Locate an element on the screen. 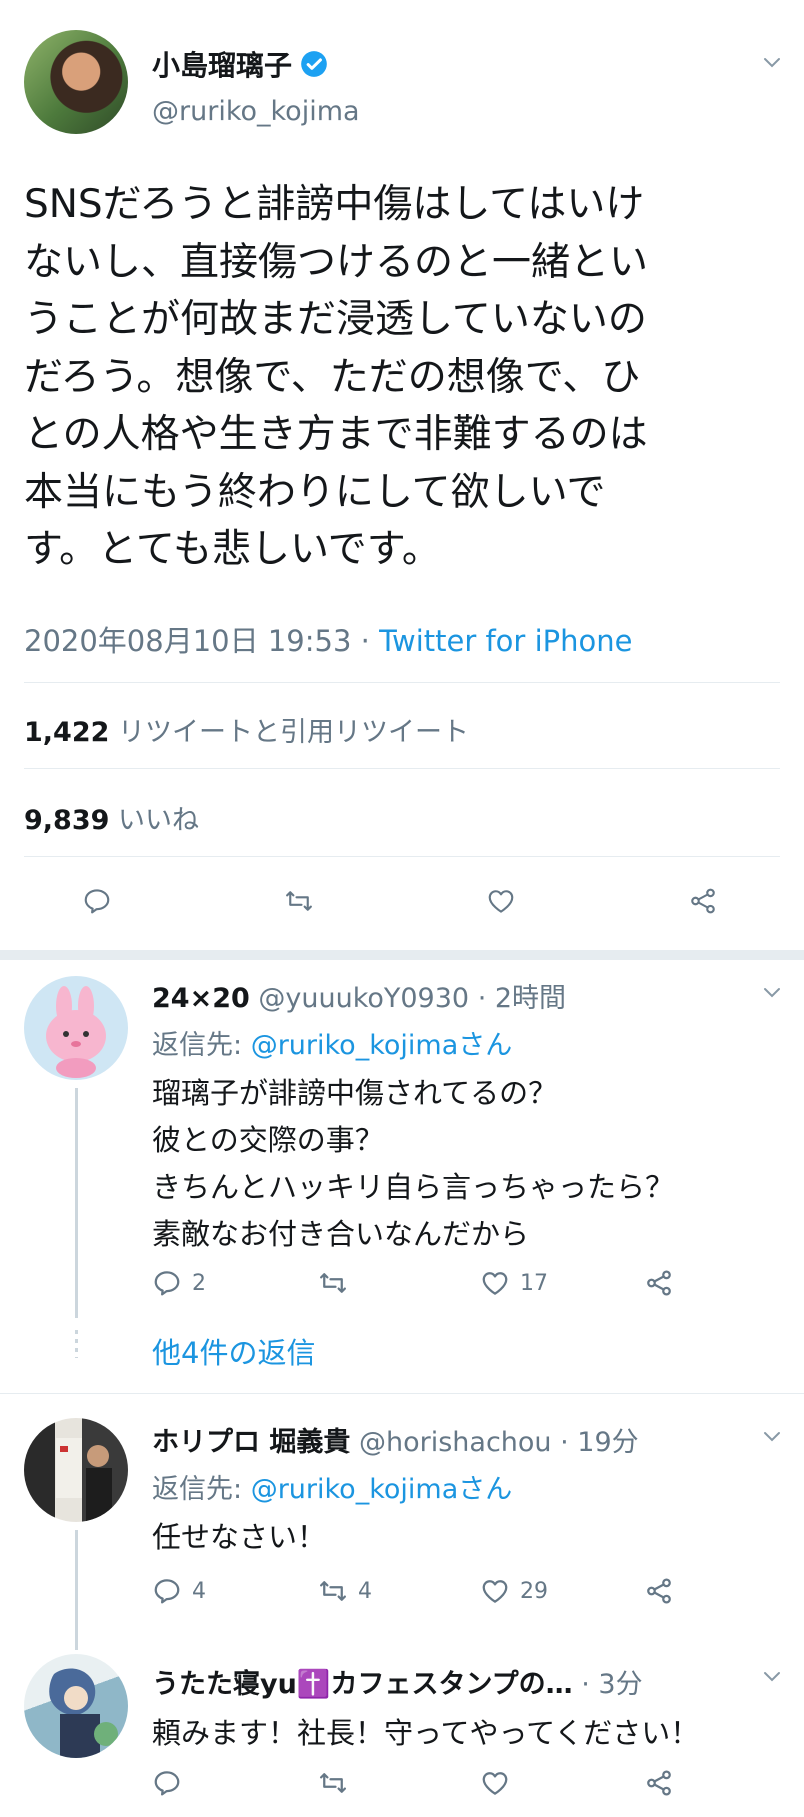 This screenshot has height=1817, width=804. tweet-text-line: 任せなさい！ is located at coordinates (239, 1537).